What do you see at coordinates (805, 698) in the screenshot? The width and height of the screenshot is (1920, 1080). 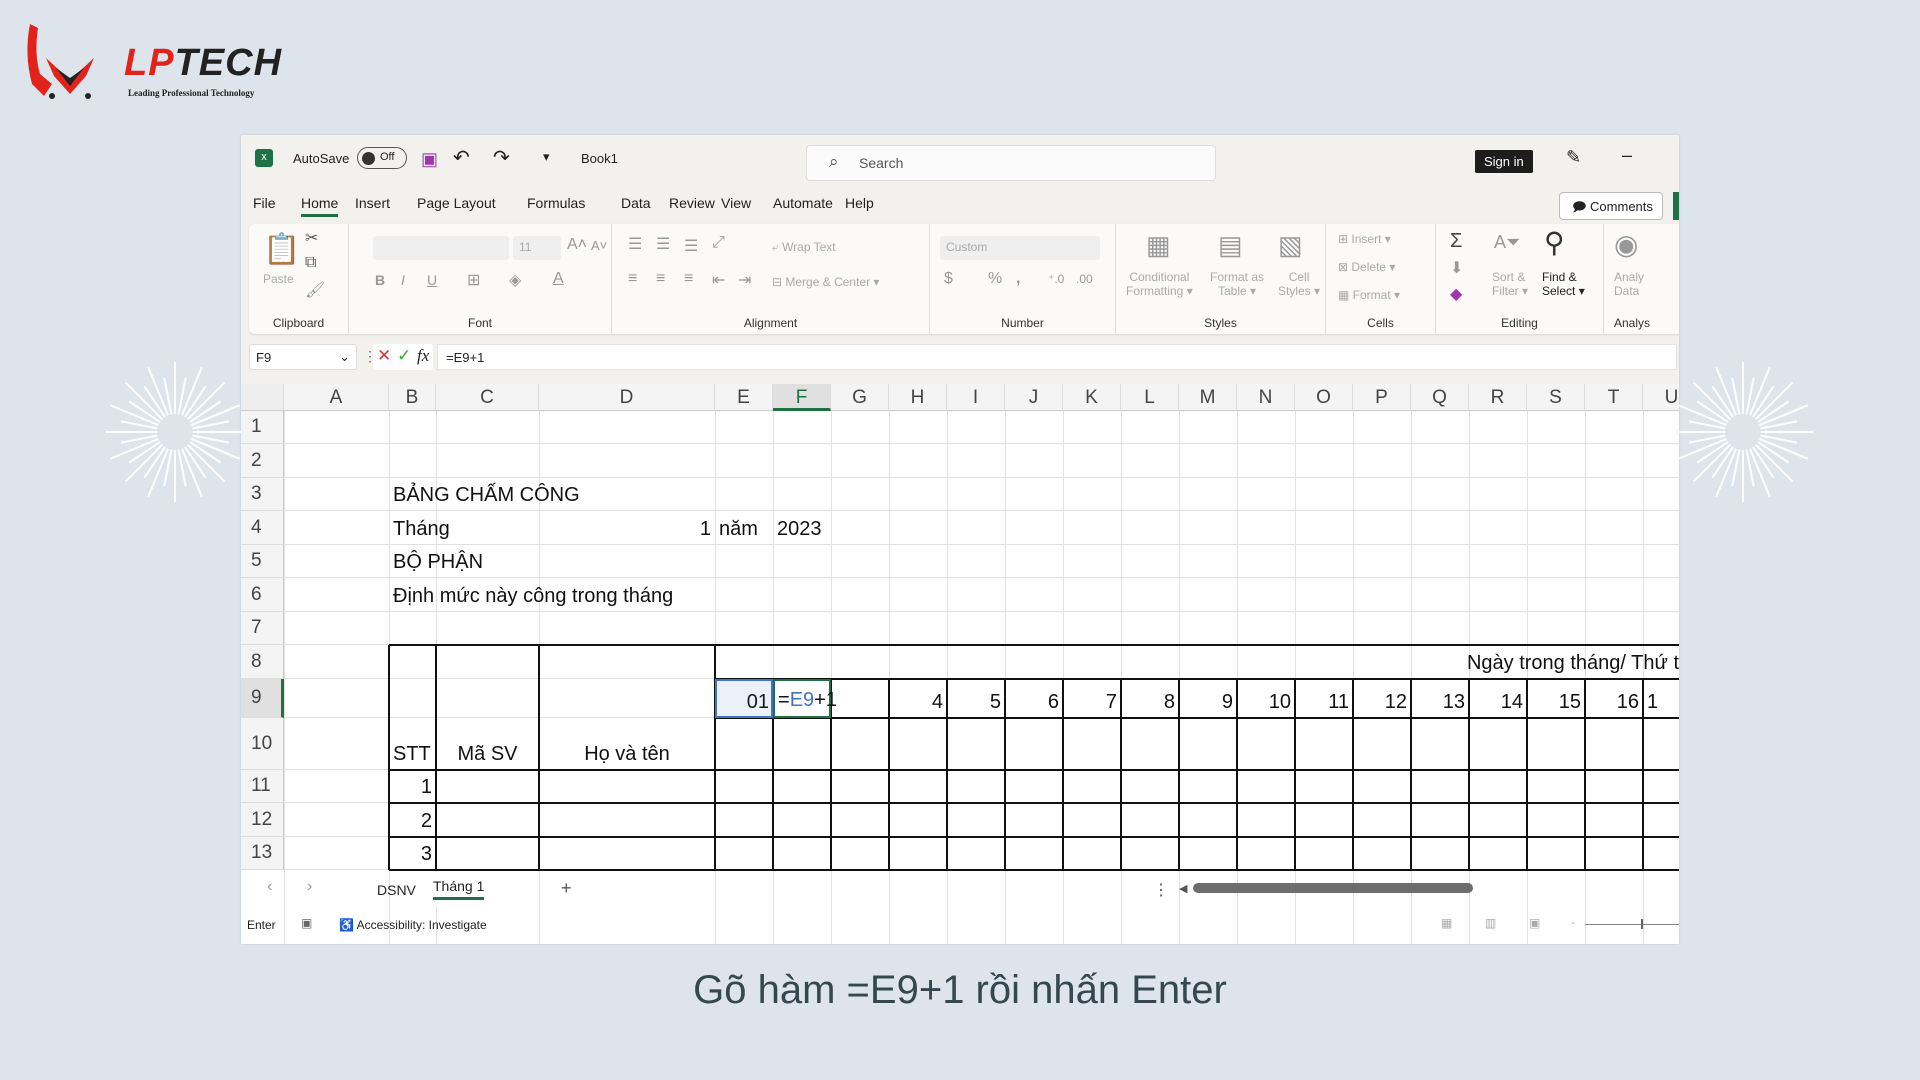 I see `active-cell-editor: = E9 +1` at bounding box center [805, 698].